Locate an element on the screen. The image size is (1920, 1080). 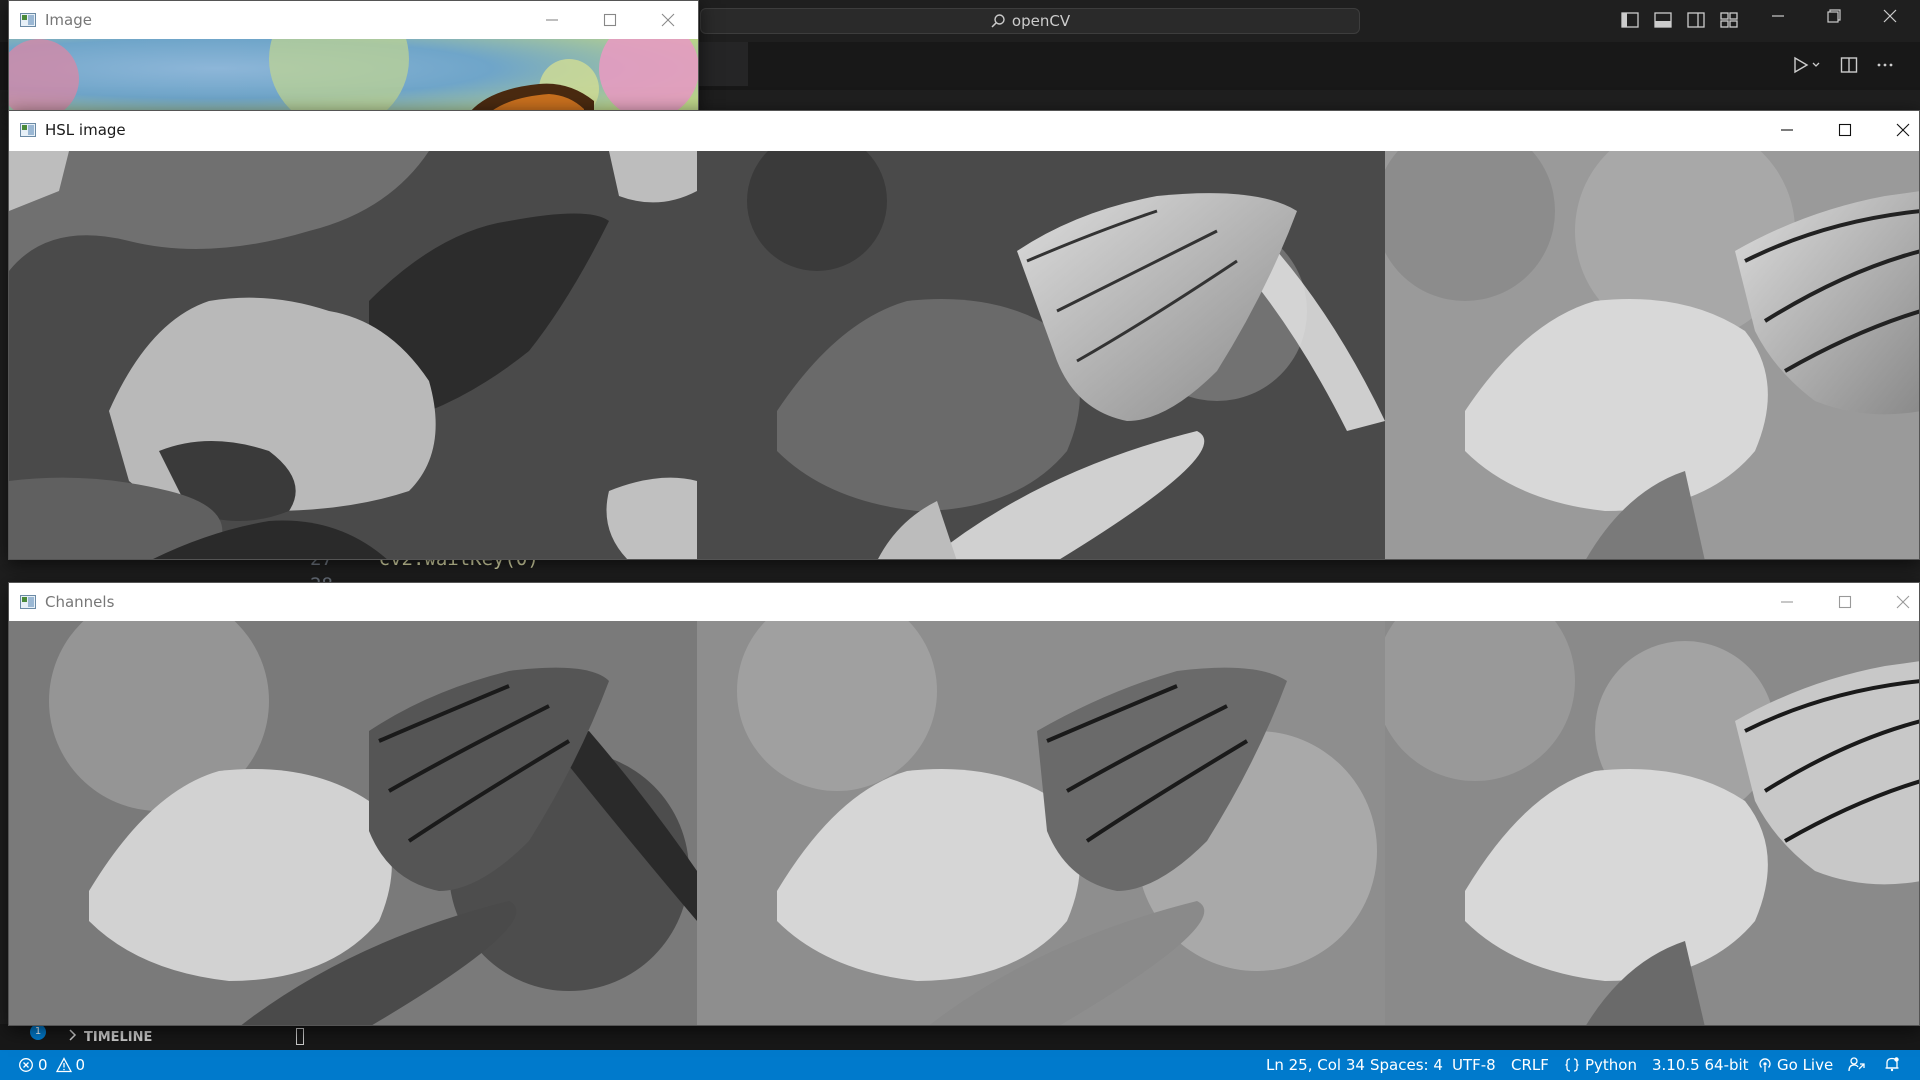
problems-indicator: 0 0 is located at coordinates (51, 1065).